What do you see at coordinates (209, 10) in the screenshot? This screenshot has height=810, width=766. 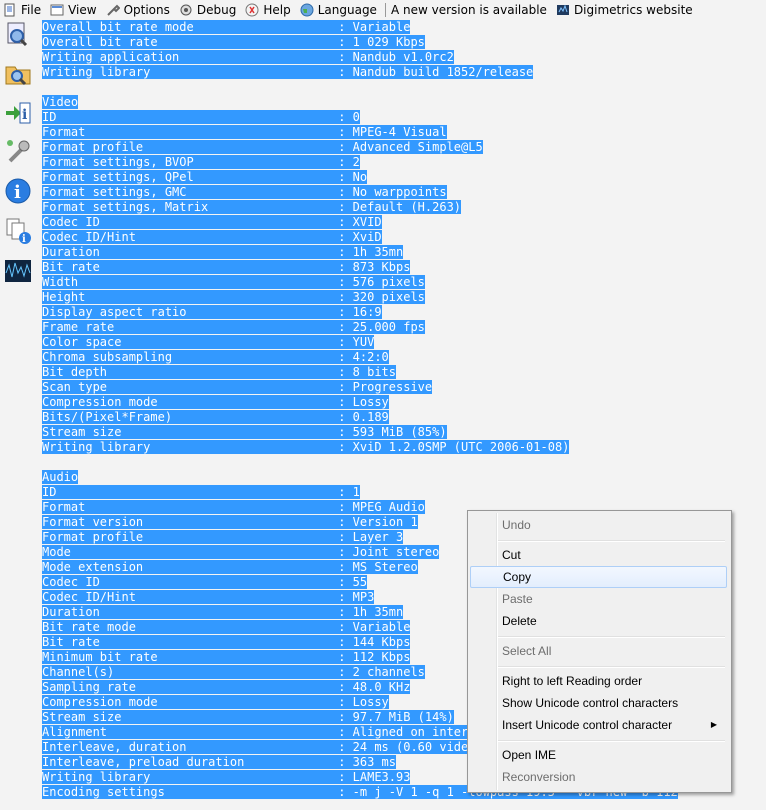 I see `menu-debug: Debug` at bounding box center [209, 10].